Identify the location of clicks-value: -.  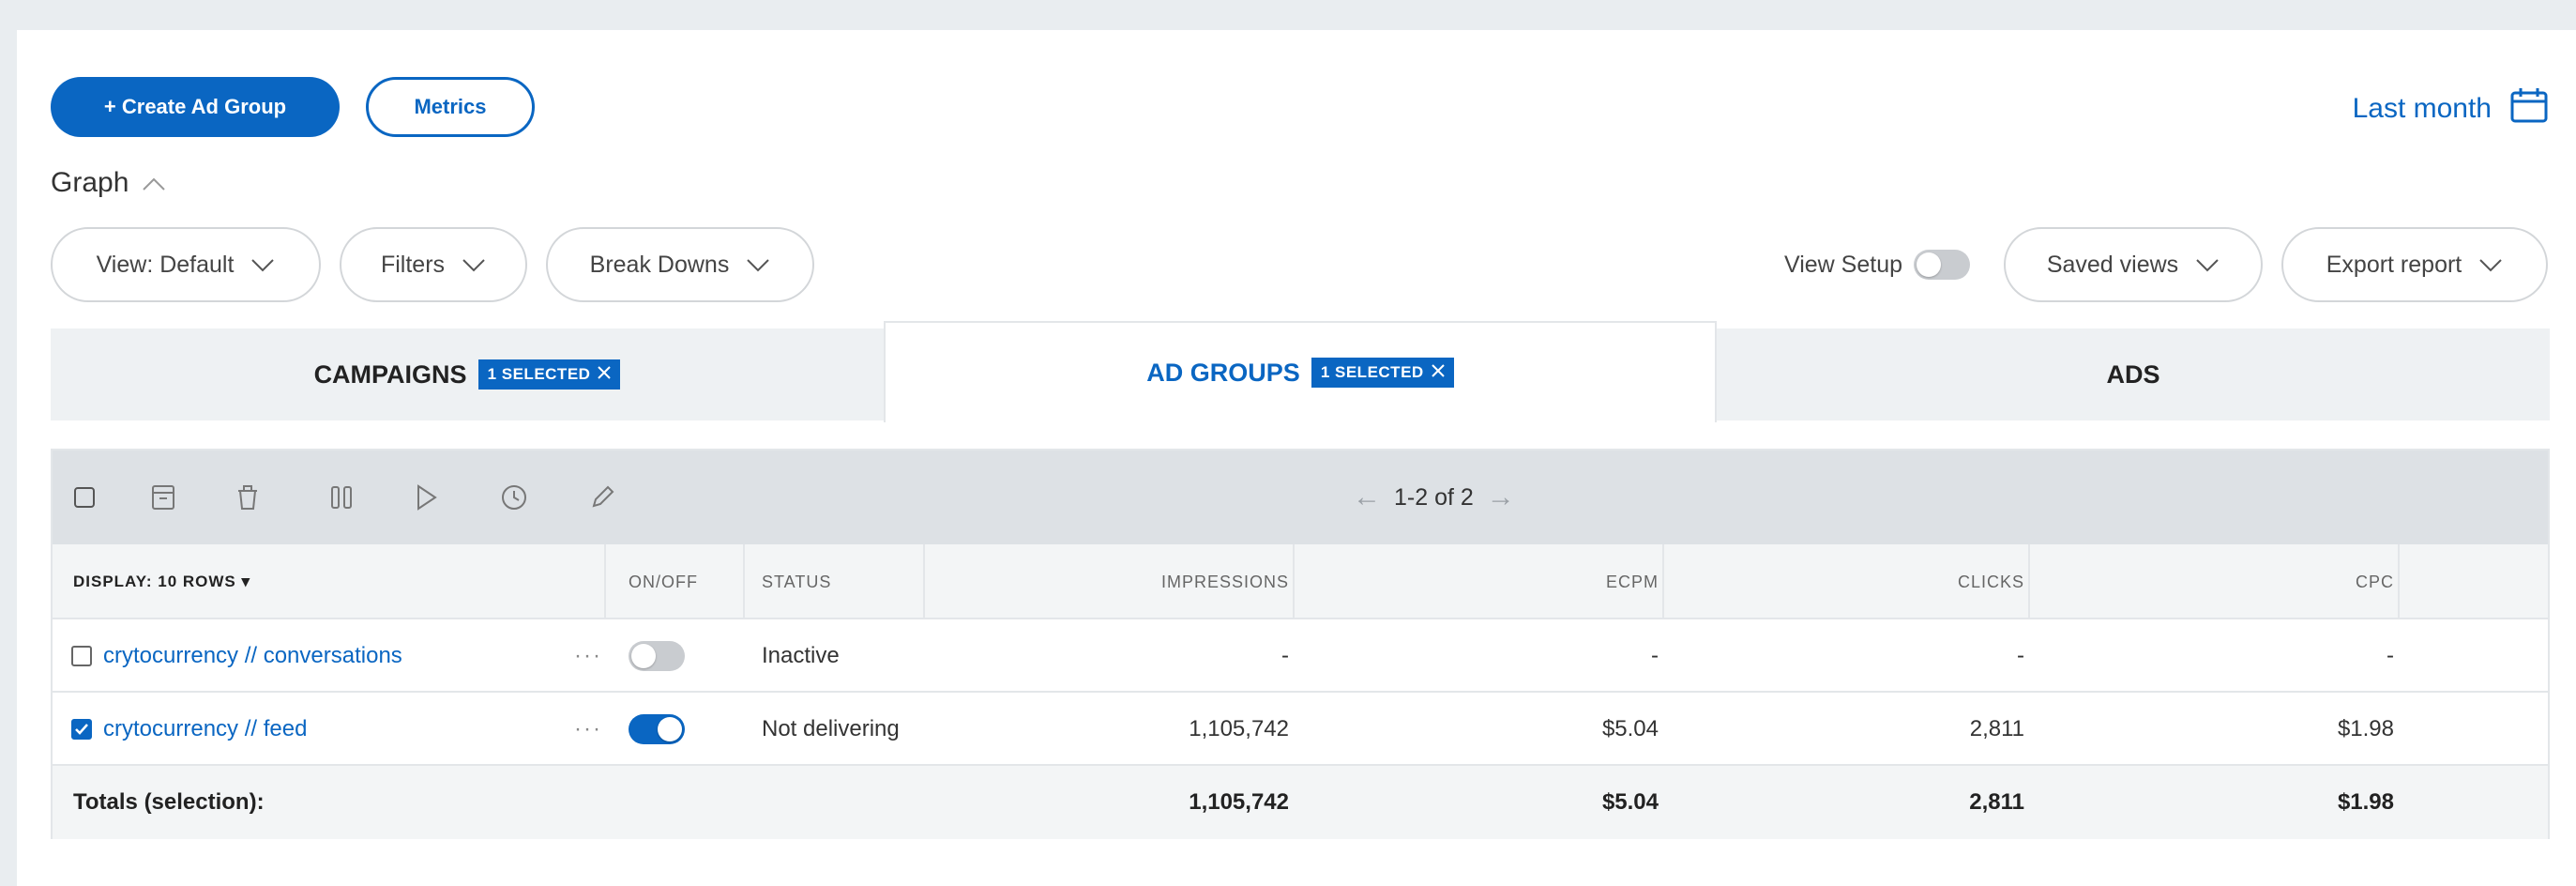
(2020, 655).